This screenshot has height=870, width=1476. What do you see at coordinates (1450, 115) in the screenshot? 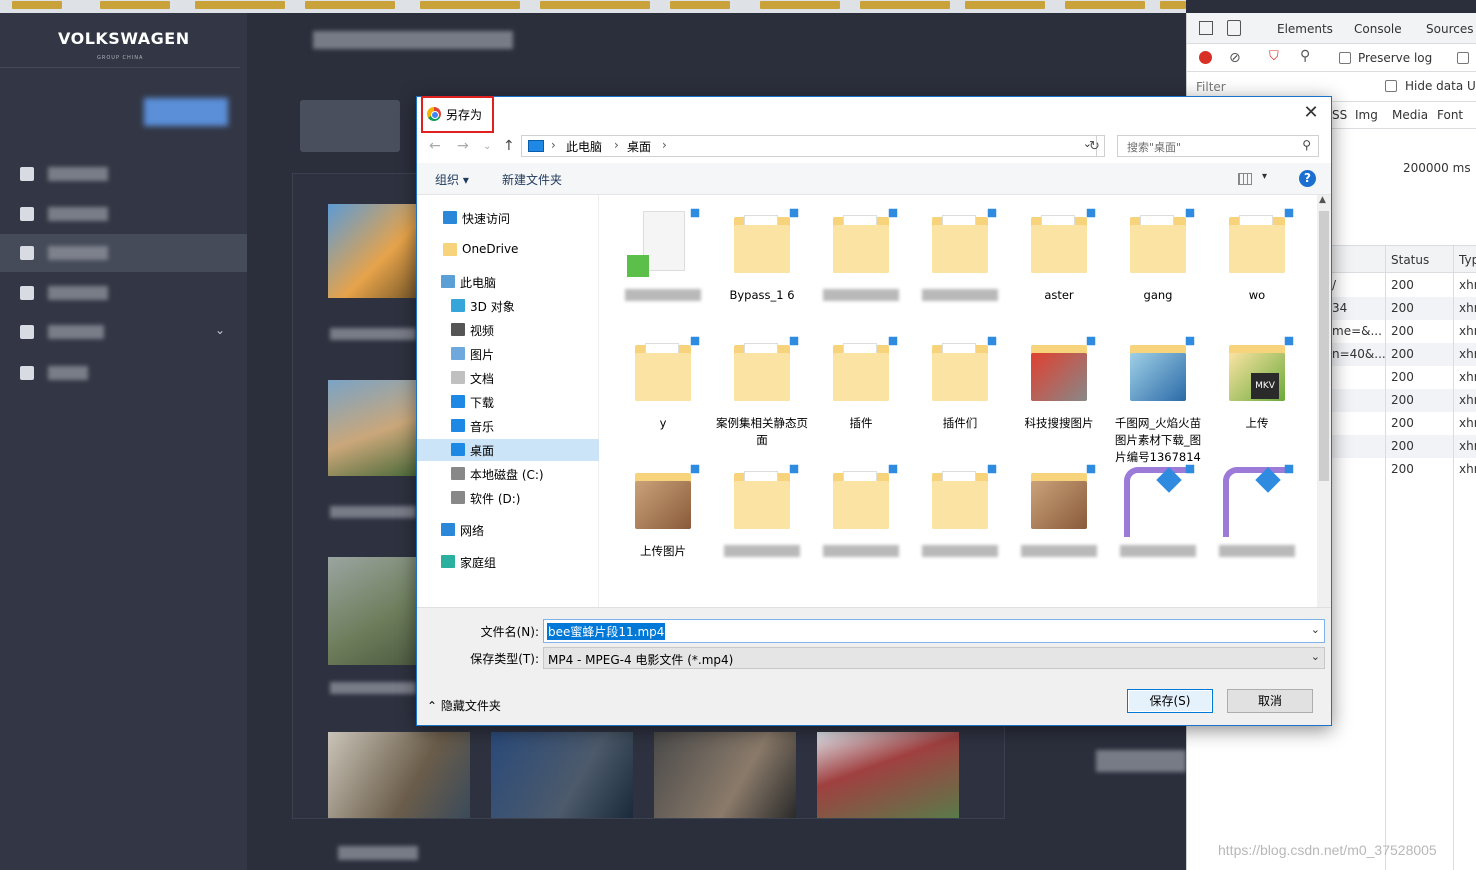
I see `type-font: Font` at bounding box center [1450, 115].